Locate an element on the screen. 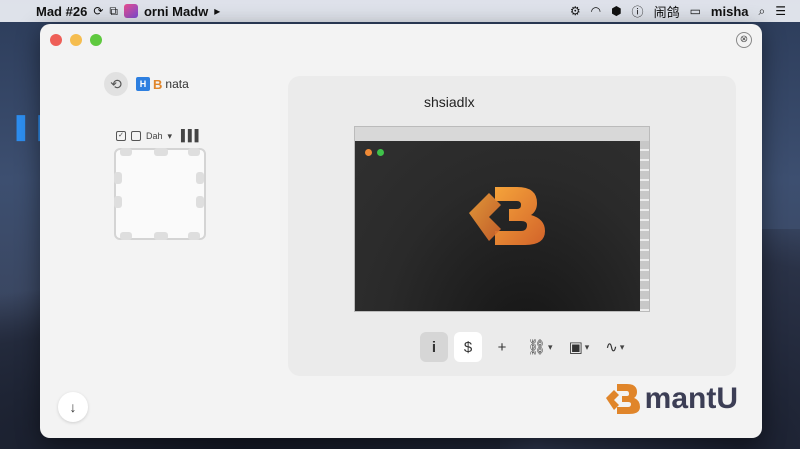 This screenshot has height=449, width=800. shield-icon: ⬢ is located at coordinates (616, 11).